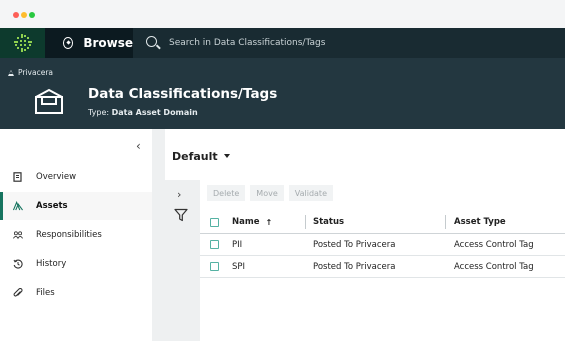 The width and height of the screenshot is (565, 341). What do you see at coordinates (18, 206) in the screenshot?
I see `assets-icon` at bounding box center [18, 206].